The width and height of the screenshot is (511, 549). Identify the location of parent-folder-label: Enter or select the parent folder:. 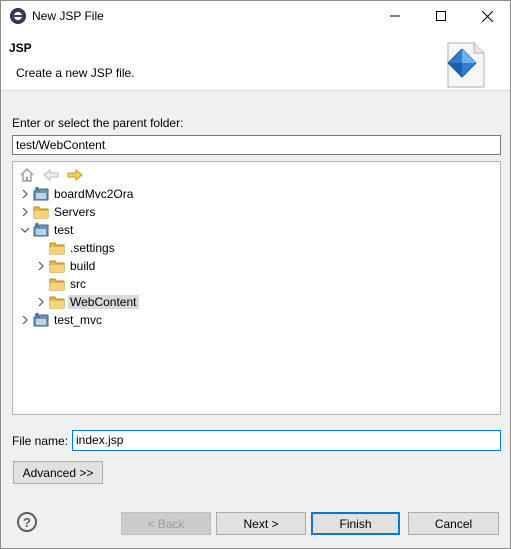
(98, 123).